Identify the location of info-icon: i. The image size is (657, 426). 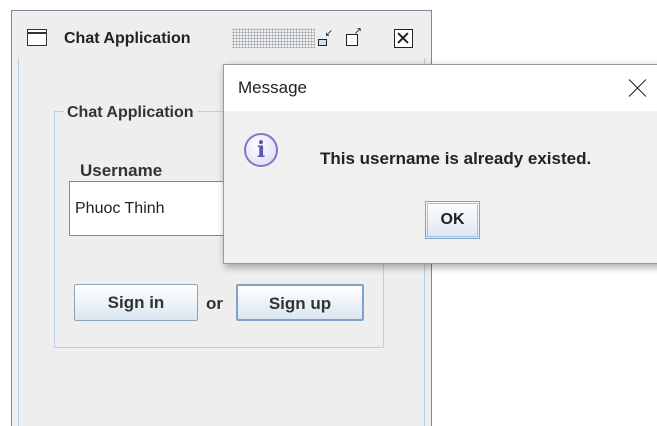
(261, 150).